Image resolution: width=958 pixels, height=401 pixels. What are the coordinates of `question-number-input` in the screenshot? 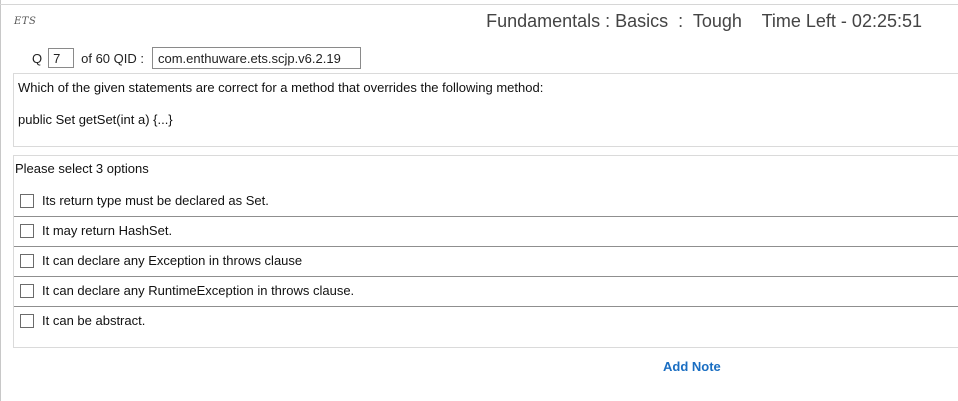 It's located at (61, 58).